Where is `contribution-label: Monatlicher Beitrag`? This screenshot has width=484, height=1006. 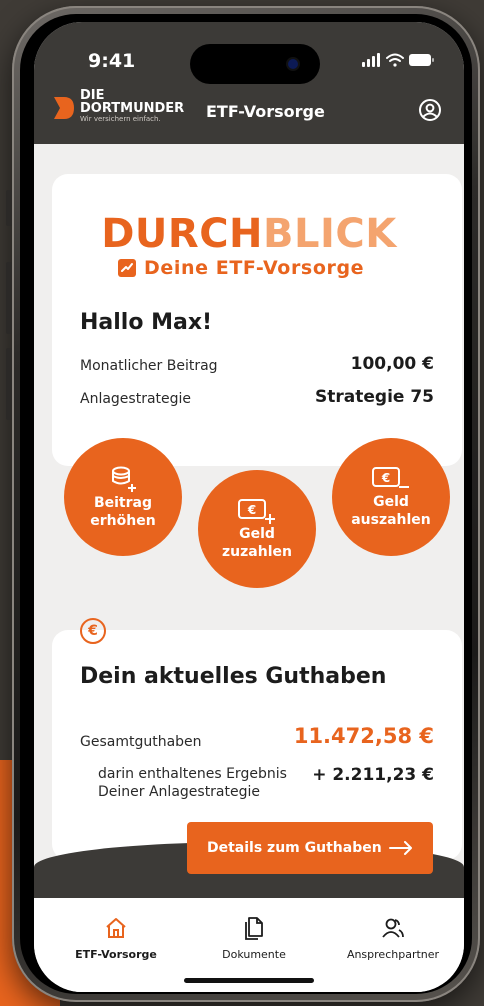 contribution-label: Monatlicher Beitrag is located at coordinates (149, 366).